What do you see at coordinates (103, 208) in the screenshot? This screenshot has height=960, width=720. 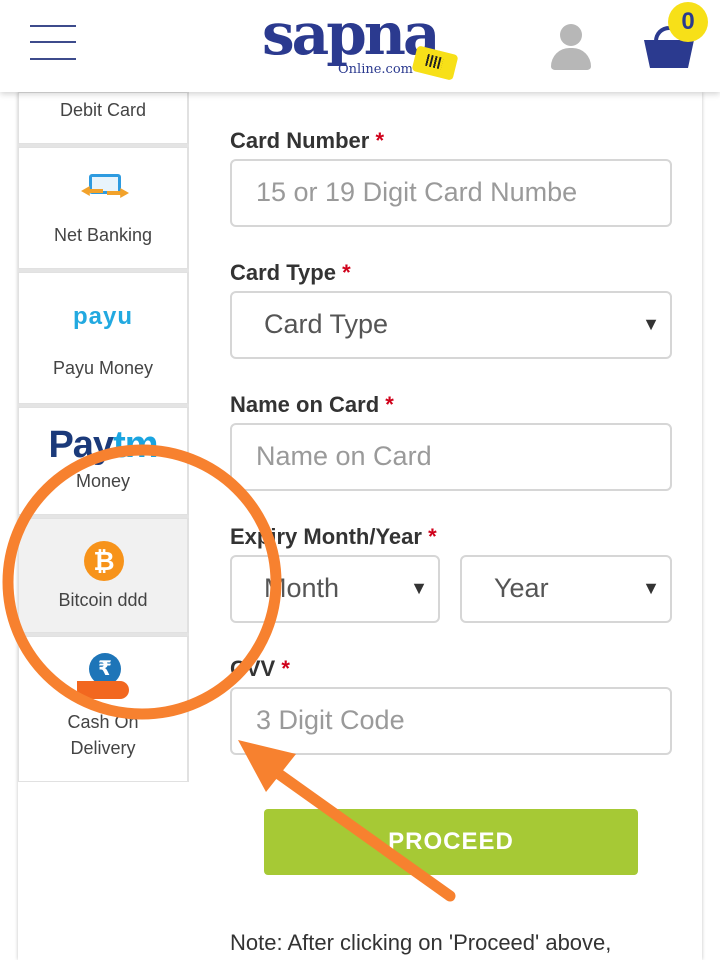 I see `tab-net-banking: Net Banking` at bounding box center [103, 208].